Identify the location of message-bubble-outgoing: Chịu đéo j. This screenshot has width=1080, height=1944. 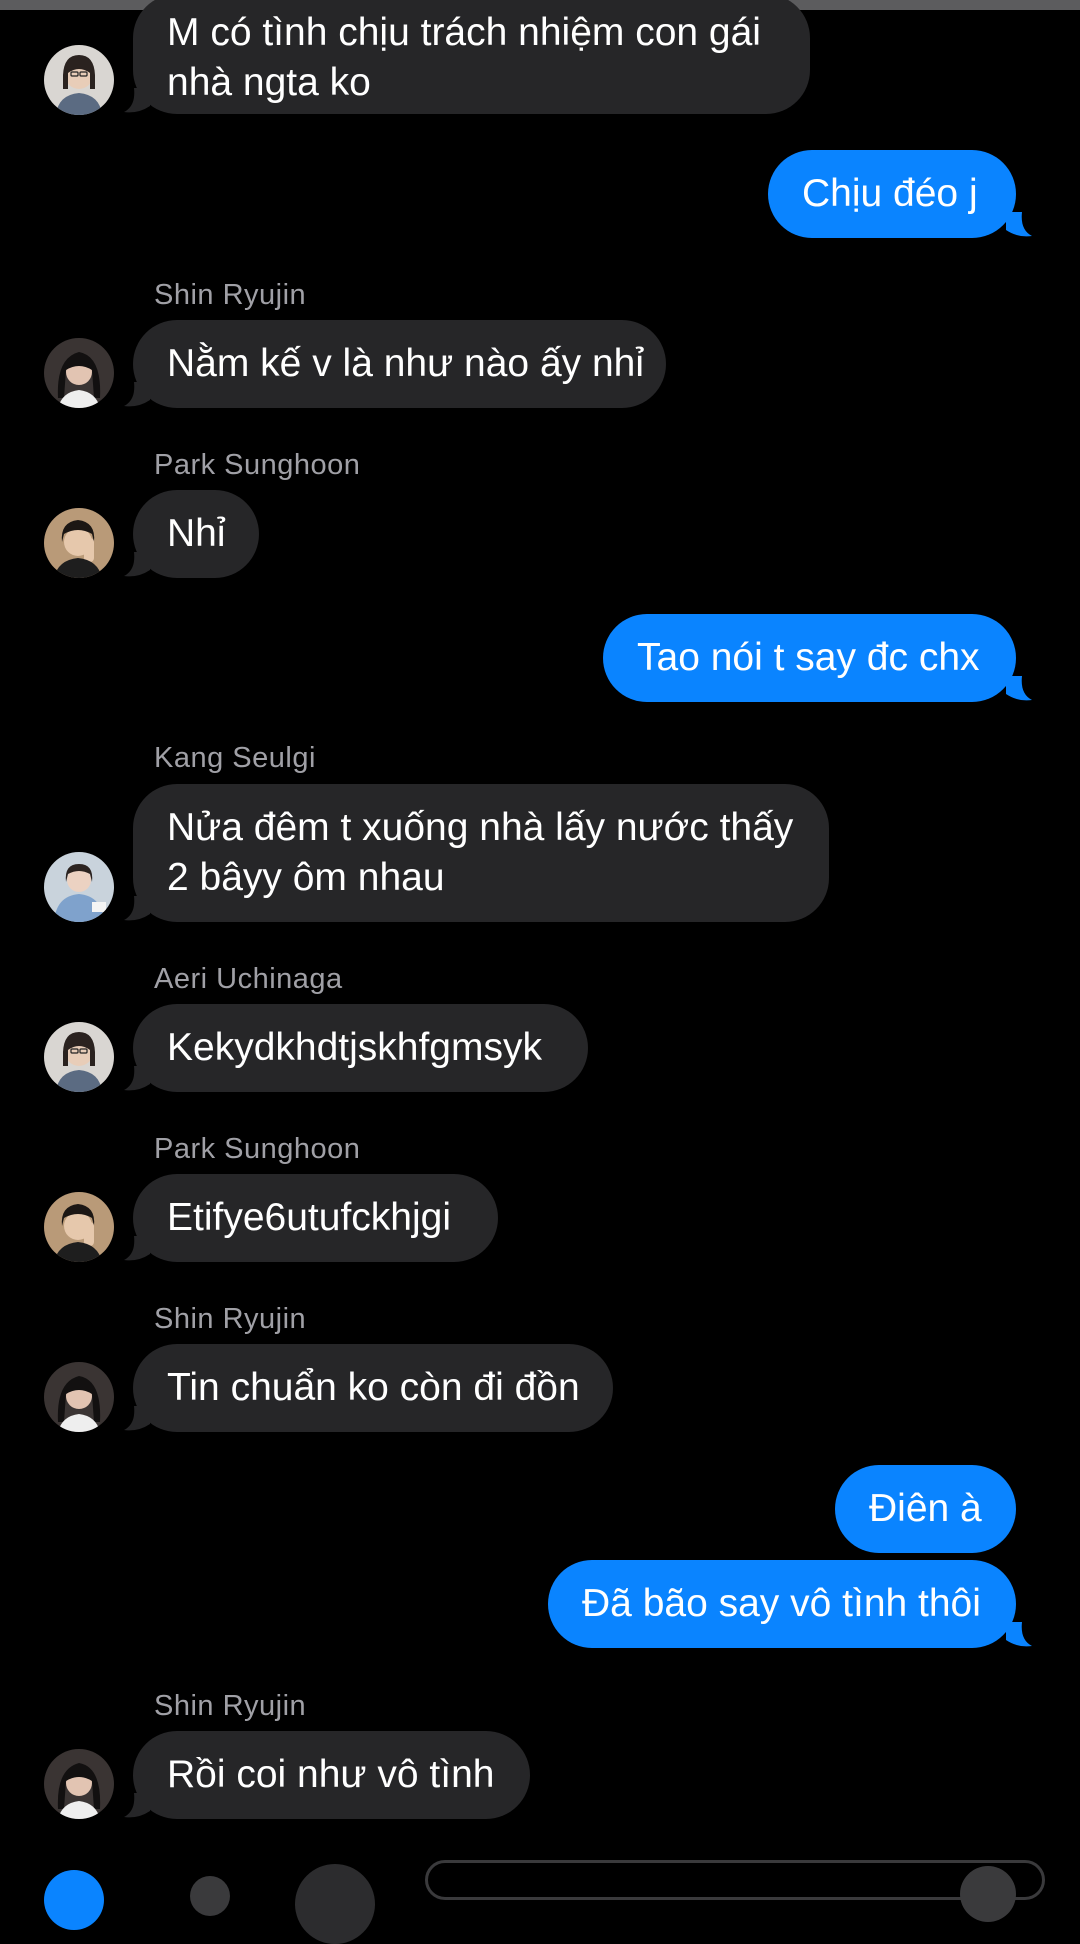
(892, 194).